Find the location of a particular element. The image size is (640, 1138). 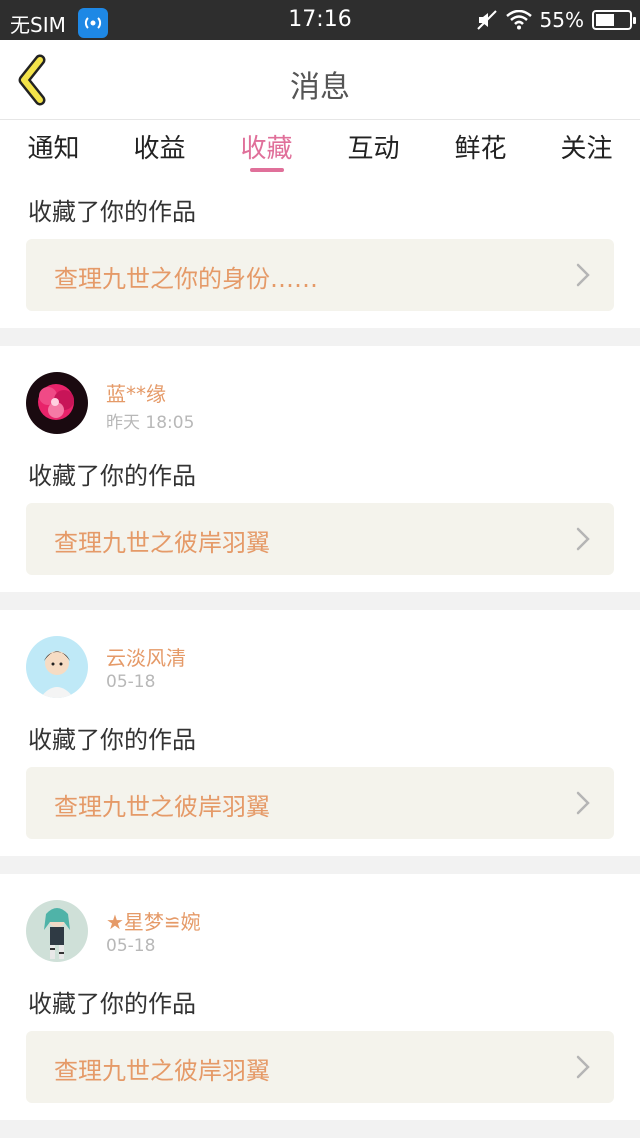

tab-flowers: 鲜花 is located at coordinates (480, 146).